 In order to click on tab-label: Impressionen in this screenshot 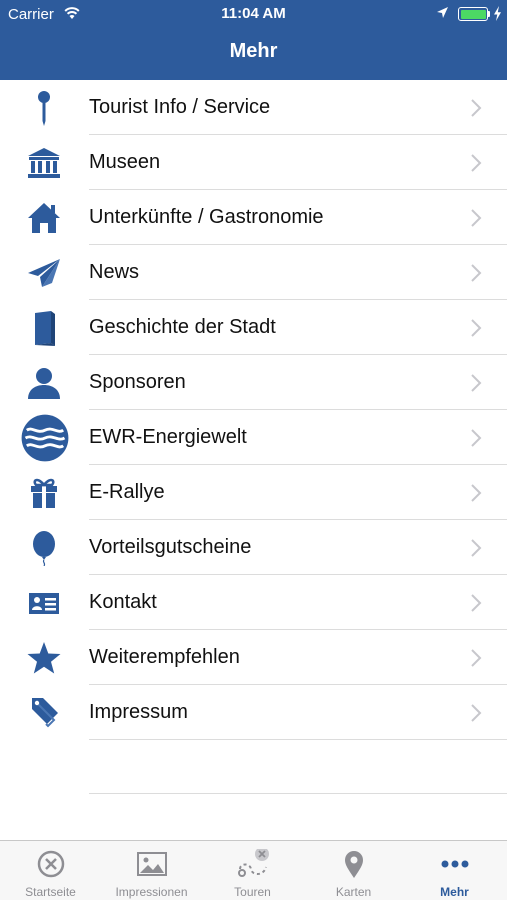, I will do `click(151, 892)`.